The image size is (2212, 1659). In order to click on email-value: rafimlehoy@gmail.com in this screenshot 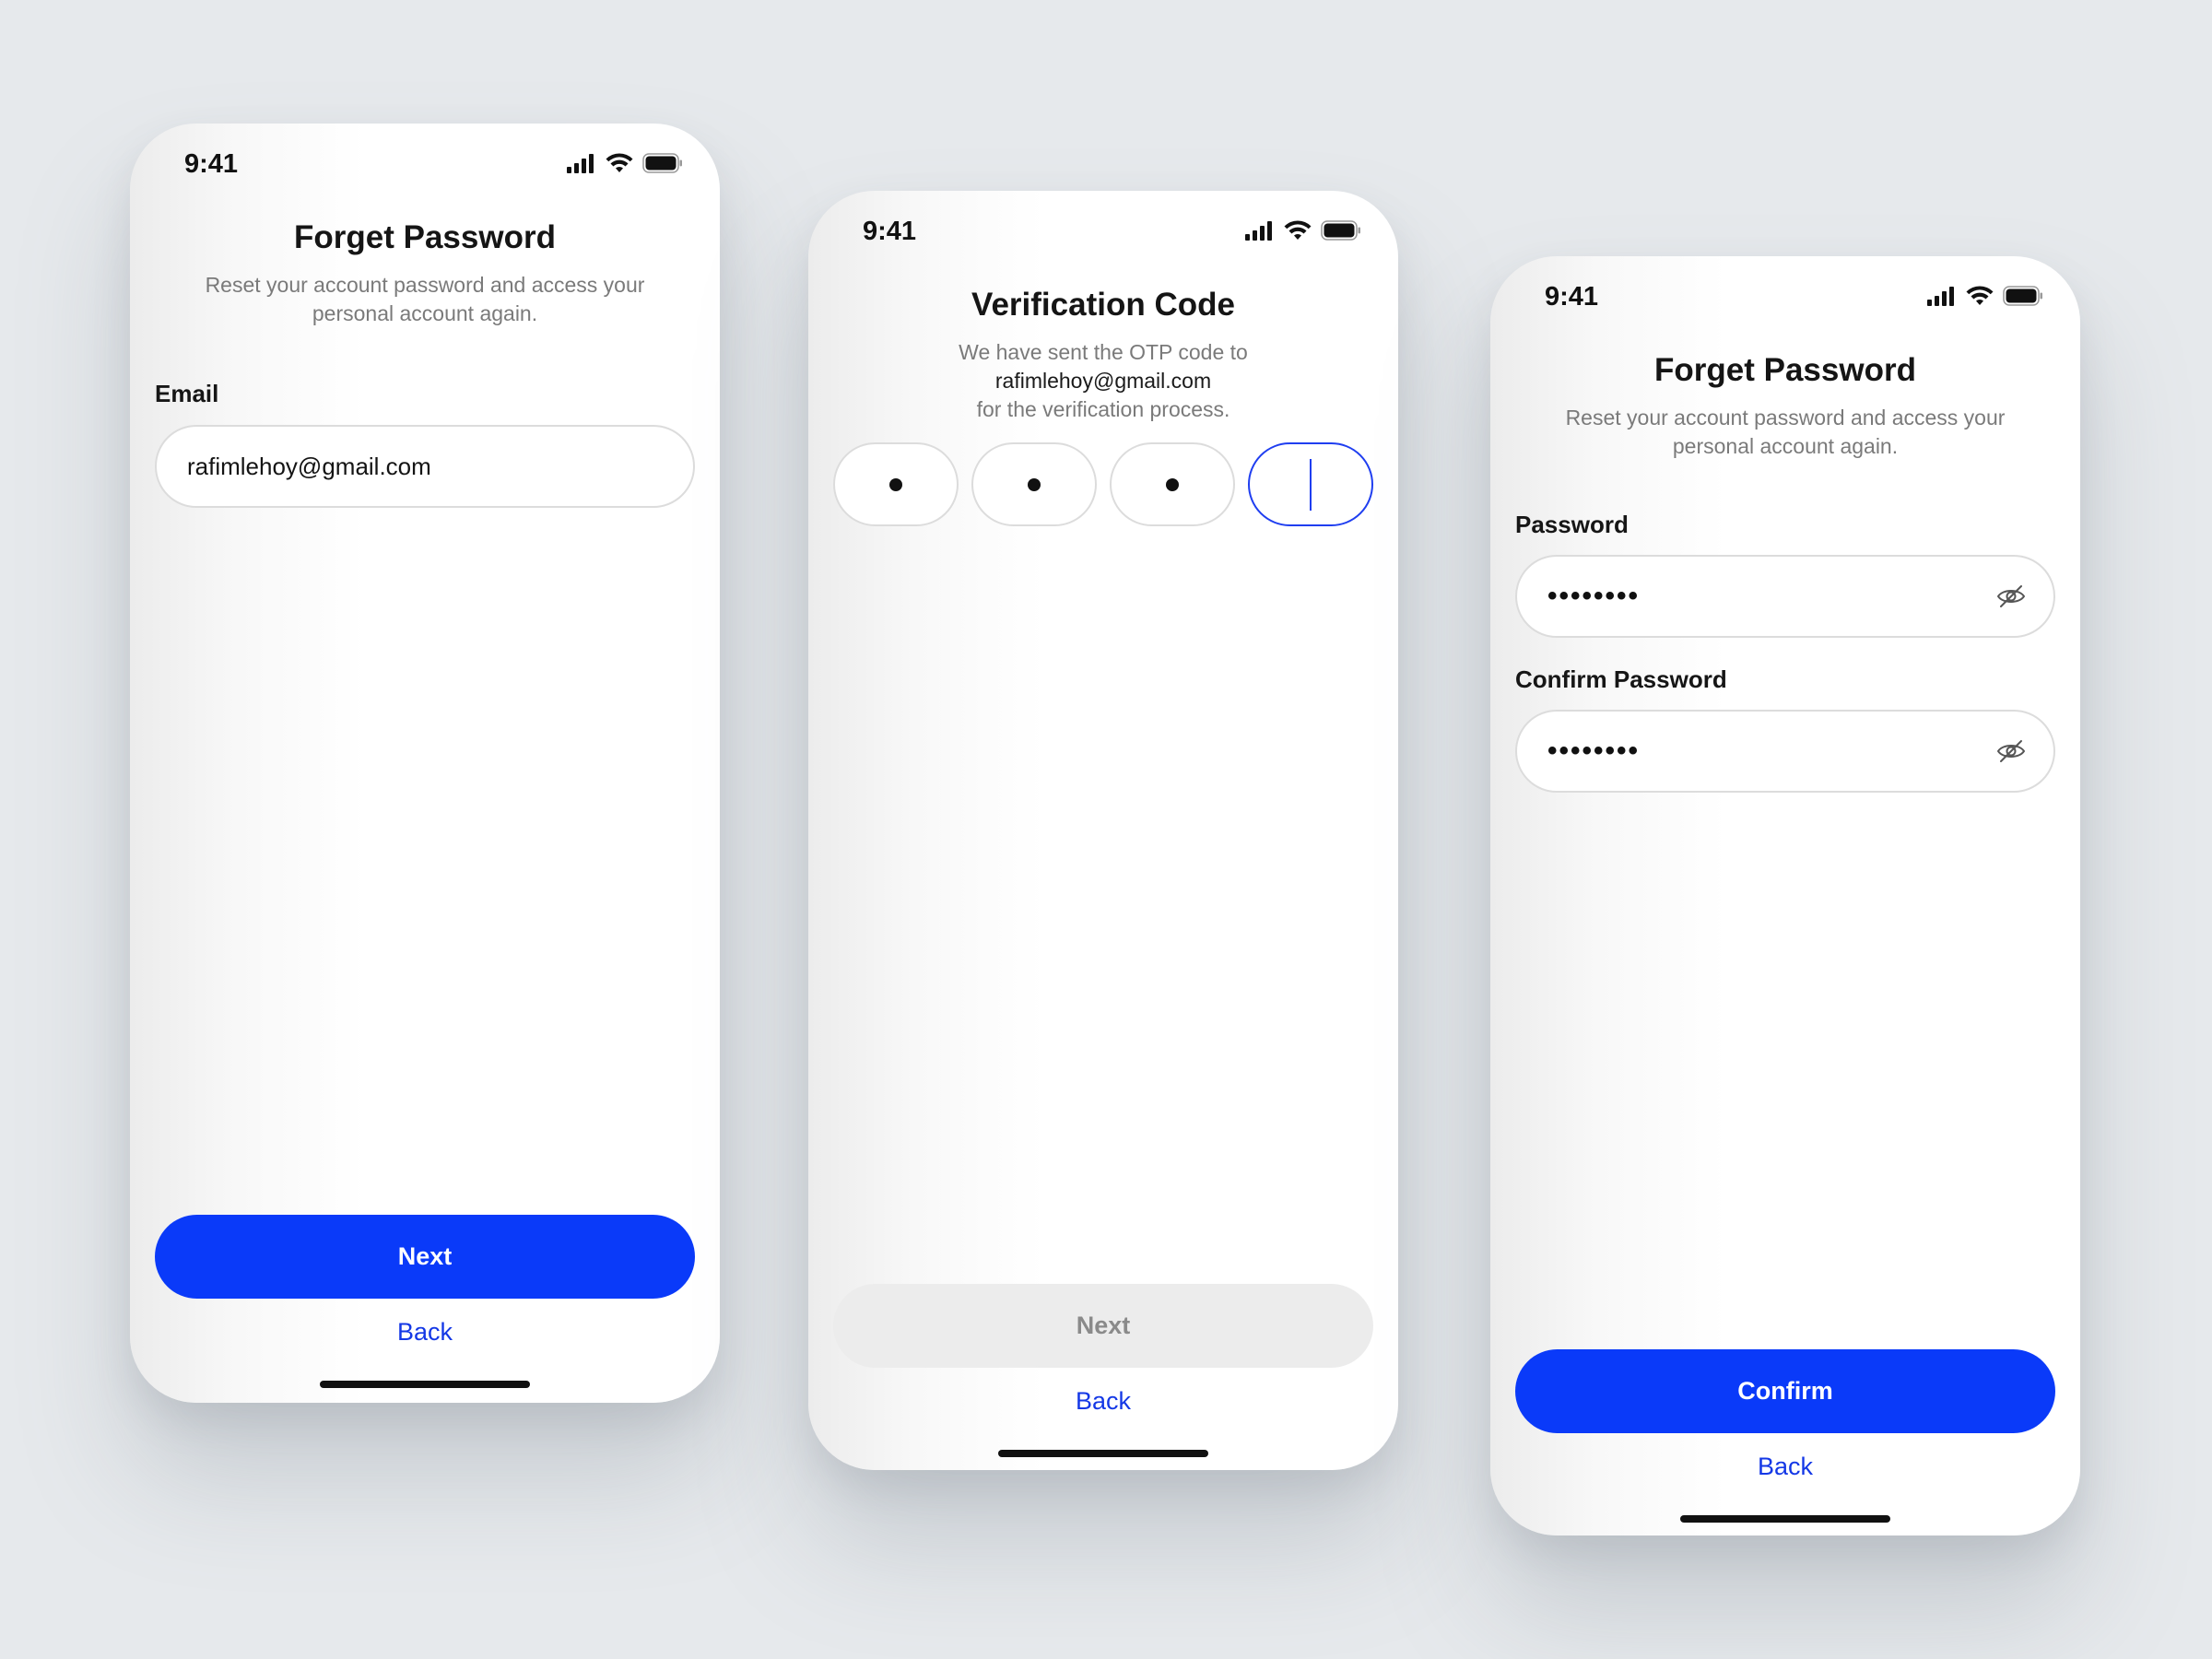, I will do `click(309, 466)`.